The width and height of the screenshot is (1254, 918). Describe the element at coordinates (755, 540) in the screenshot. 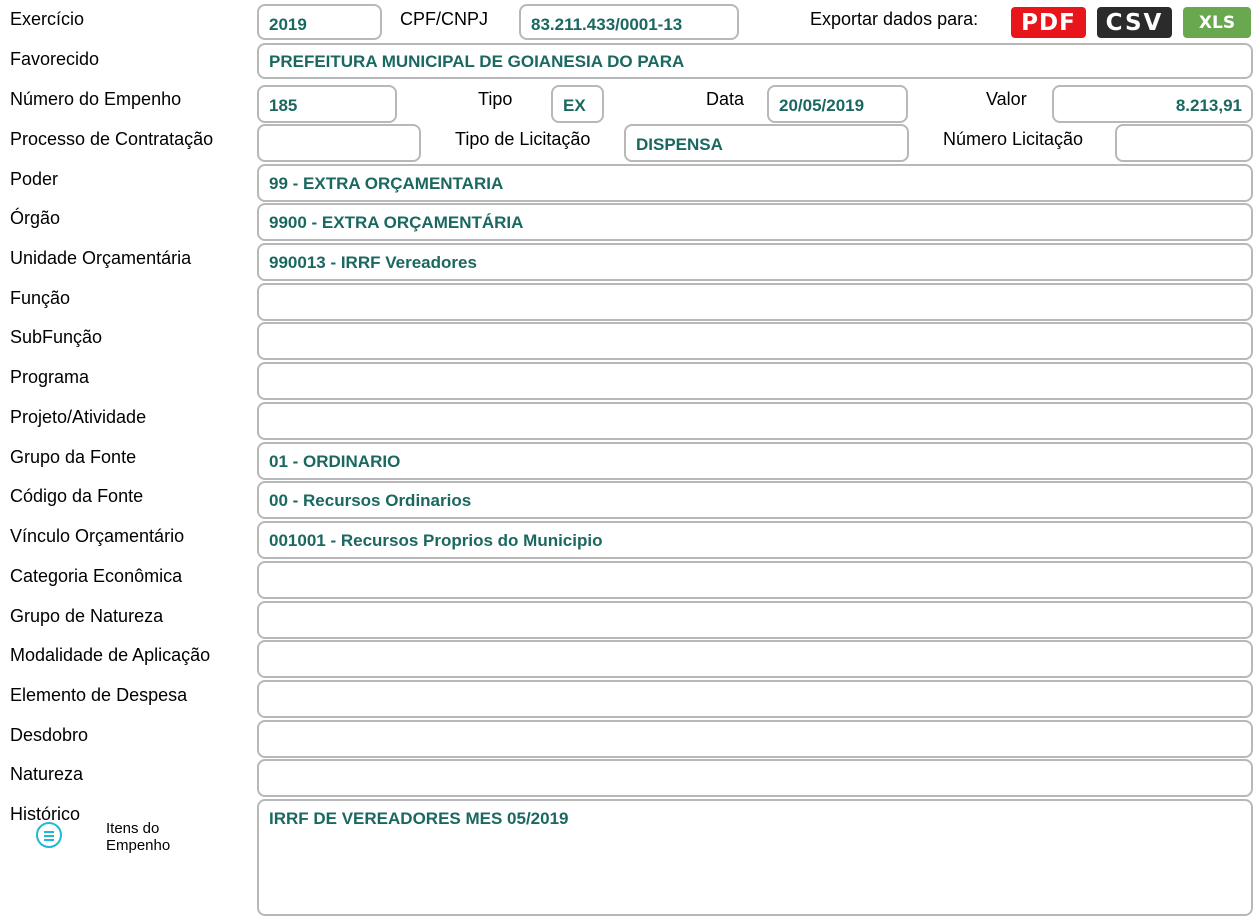

I see `field-vinculo: 001001 - Recursos Proprios do Municipio` at that location.